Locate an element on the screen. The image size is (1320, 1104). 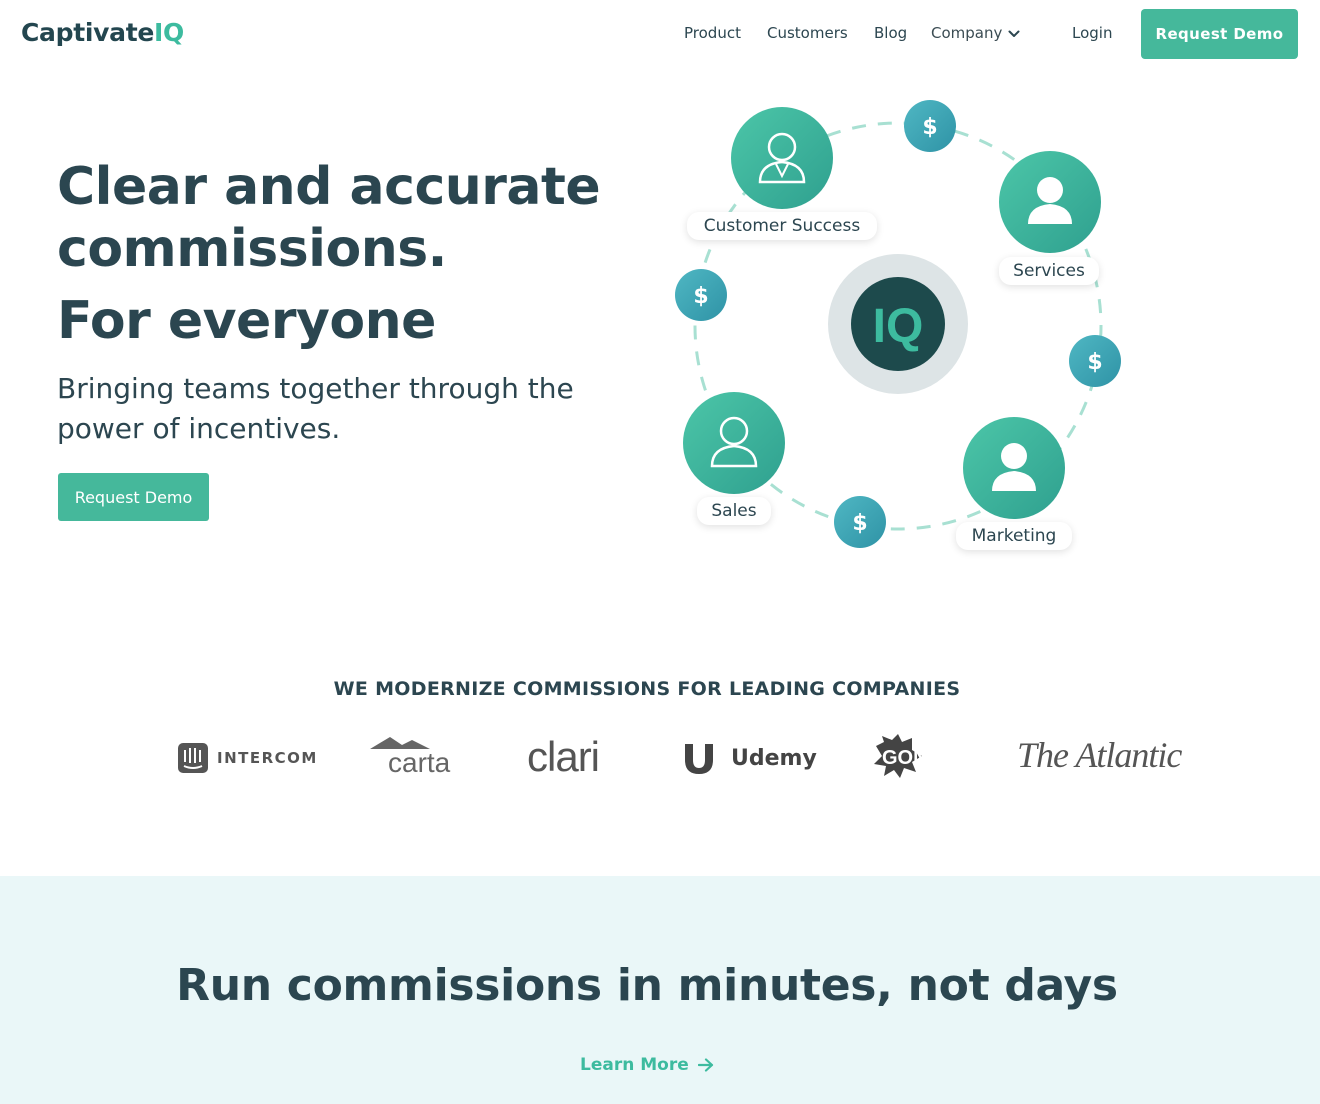
nav-product: Product is located at coordinates (712, 33).